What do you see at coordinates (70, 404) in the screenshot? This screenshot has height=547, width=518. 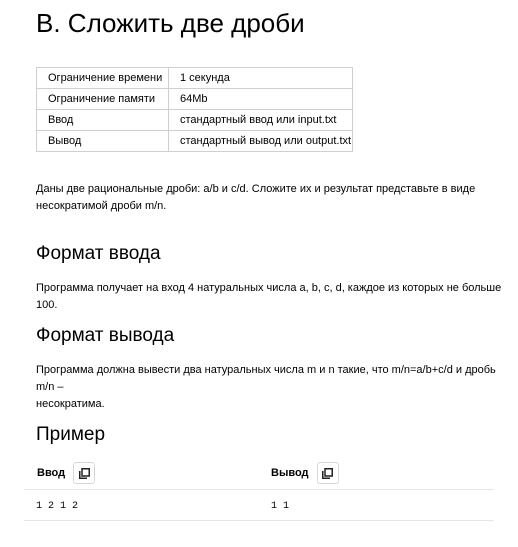 I see `output-format-line: несократима.` at bounding box center [70, 404].